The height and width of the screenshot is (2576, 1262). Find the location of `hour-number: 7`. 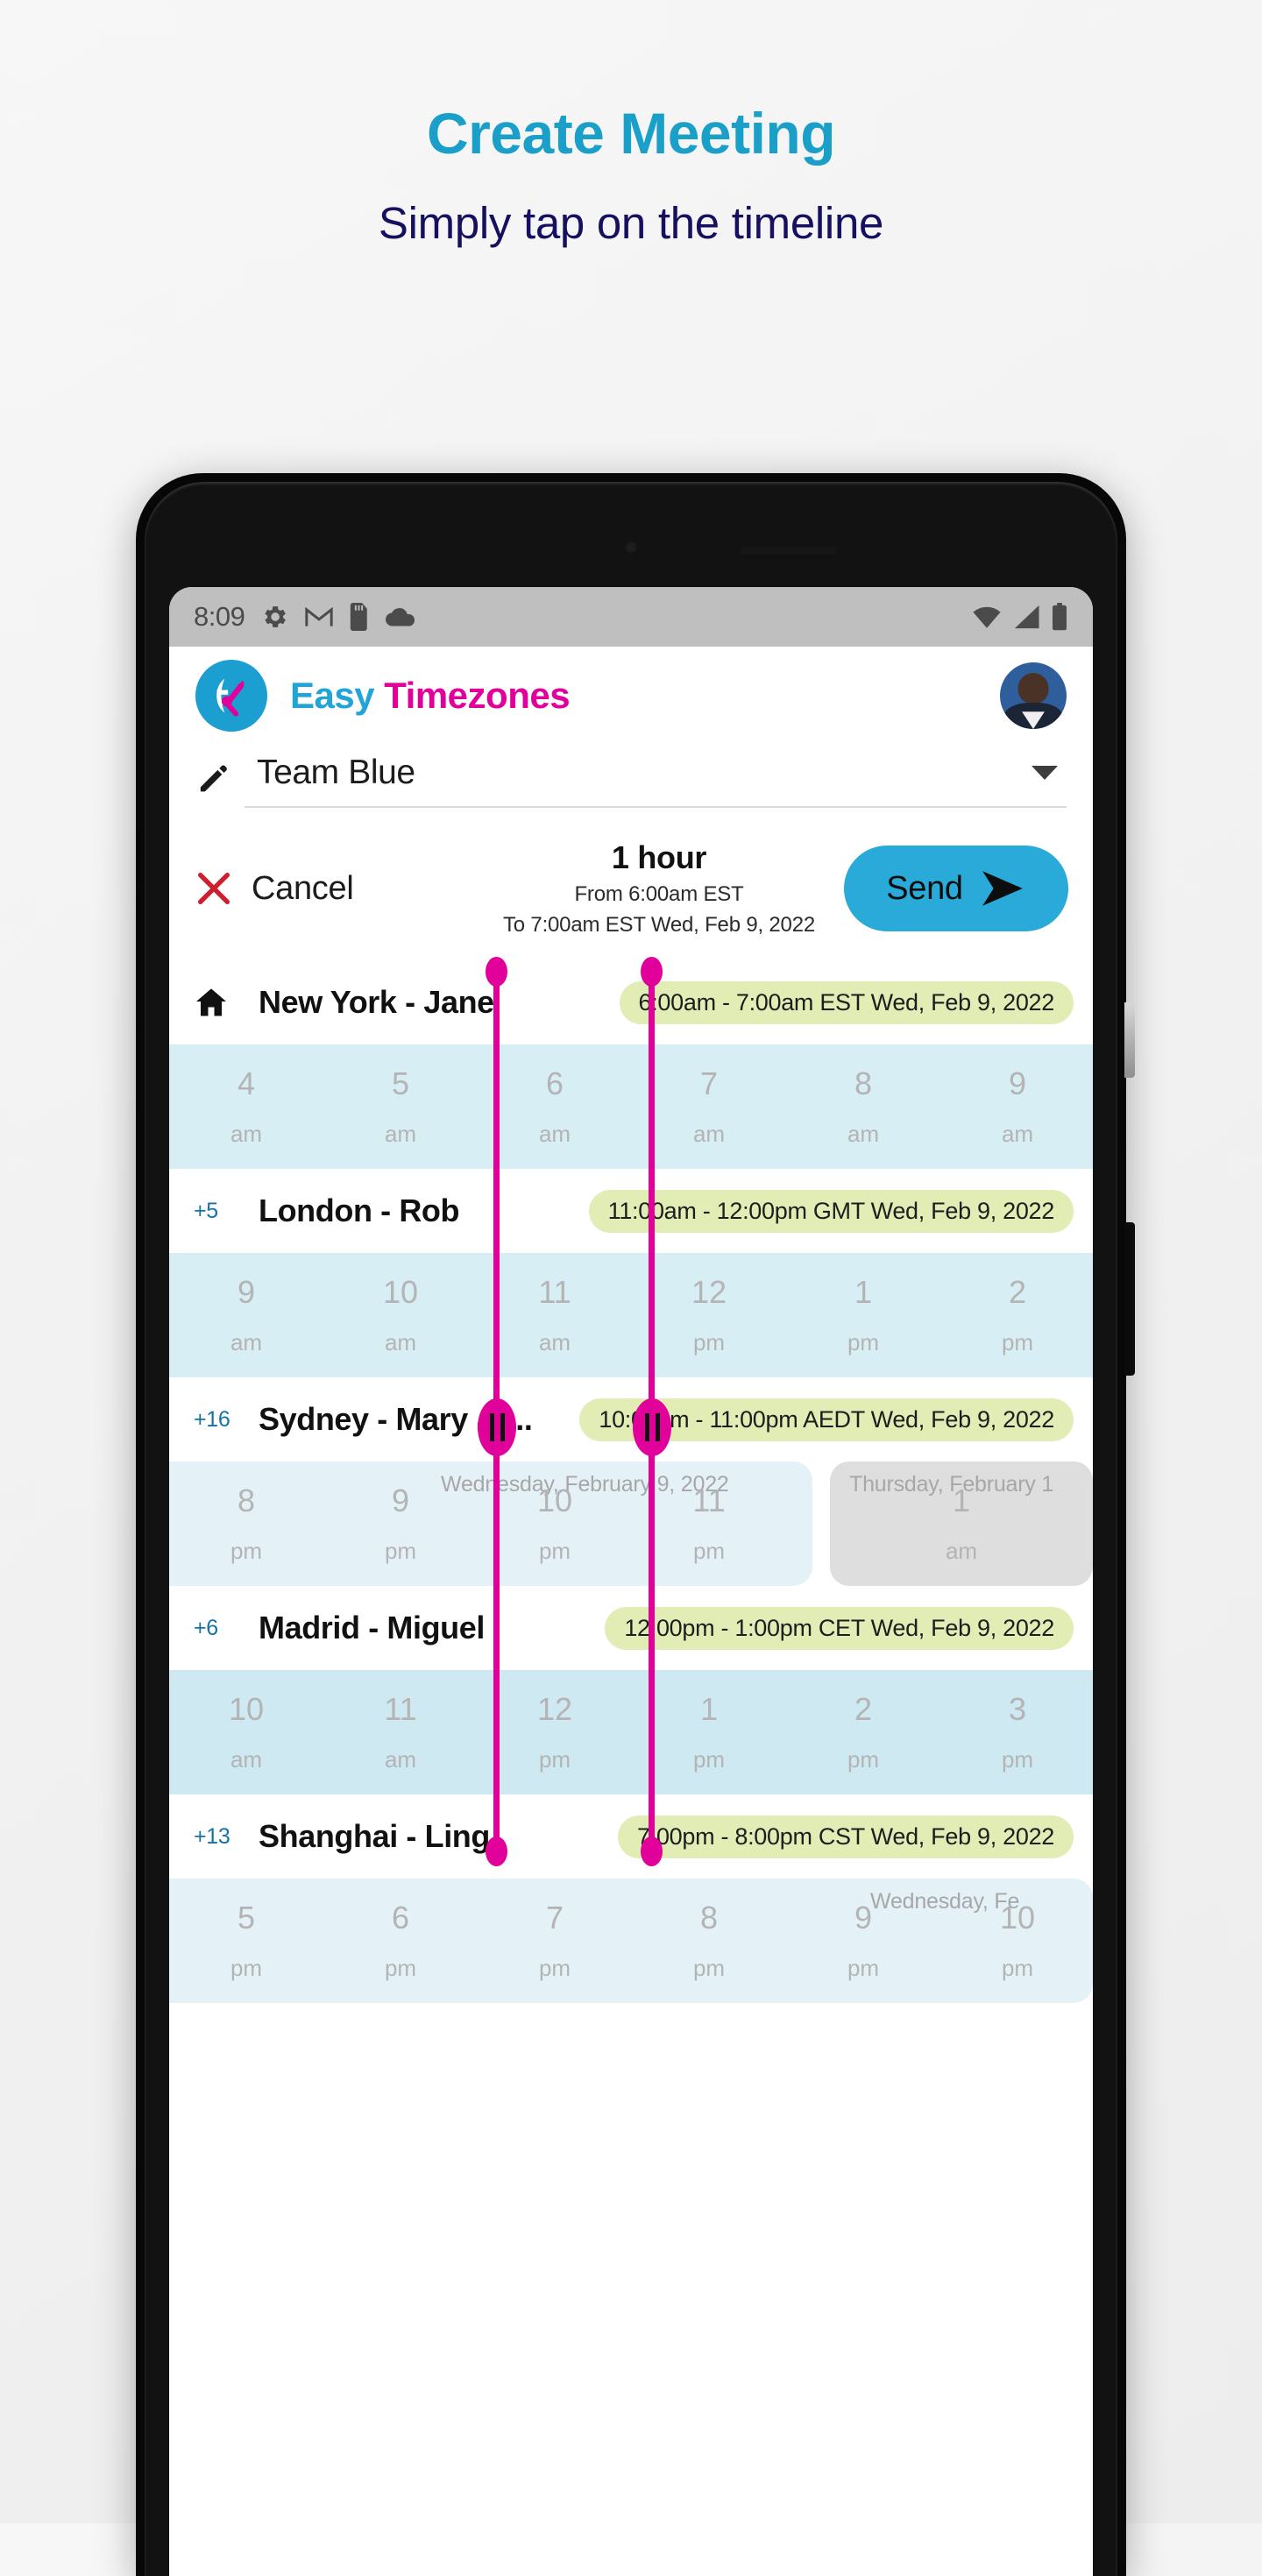

hour-number: 7 is located at coordinates (709, 1083).